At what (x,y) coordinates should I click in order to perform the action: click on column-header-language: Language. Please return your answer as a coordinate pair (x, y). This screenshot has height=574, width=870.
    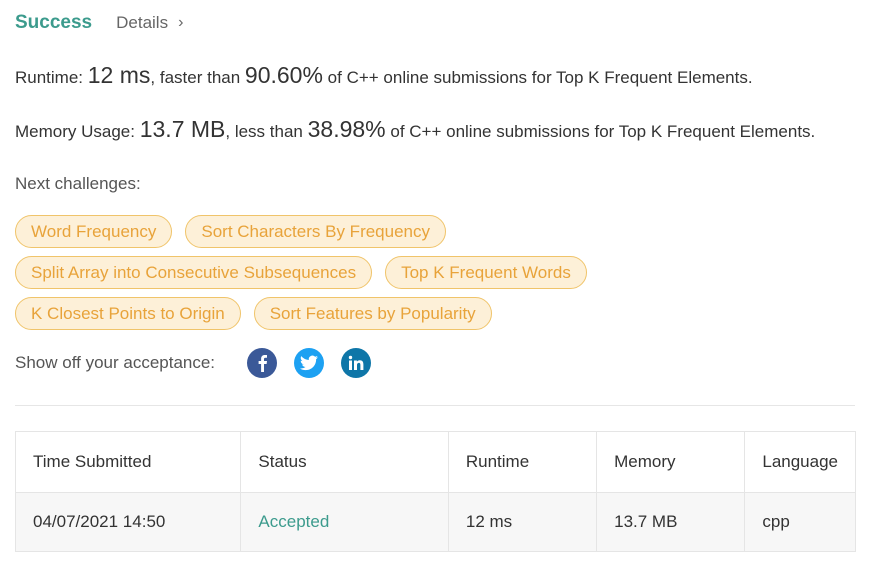
    Looking at the image, I should click on (800, 462).